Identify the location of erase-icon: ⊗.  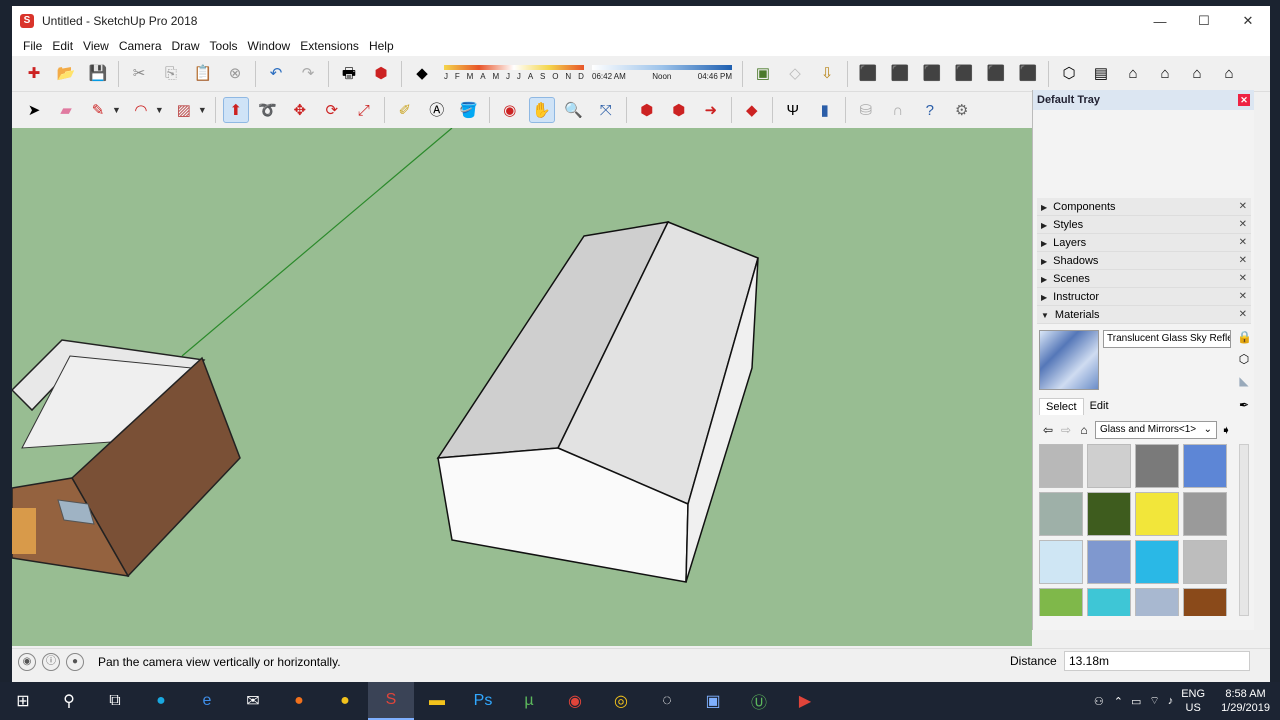
(235, 74).